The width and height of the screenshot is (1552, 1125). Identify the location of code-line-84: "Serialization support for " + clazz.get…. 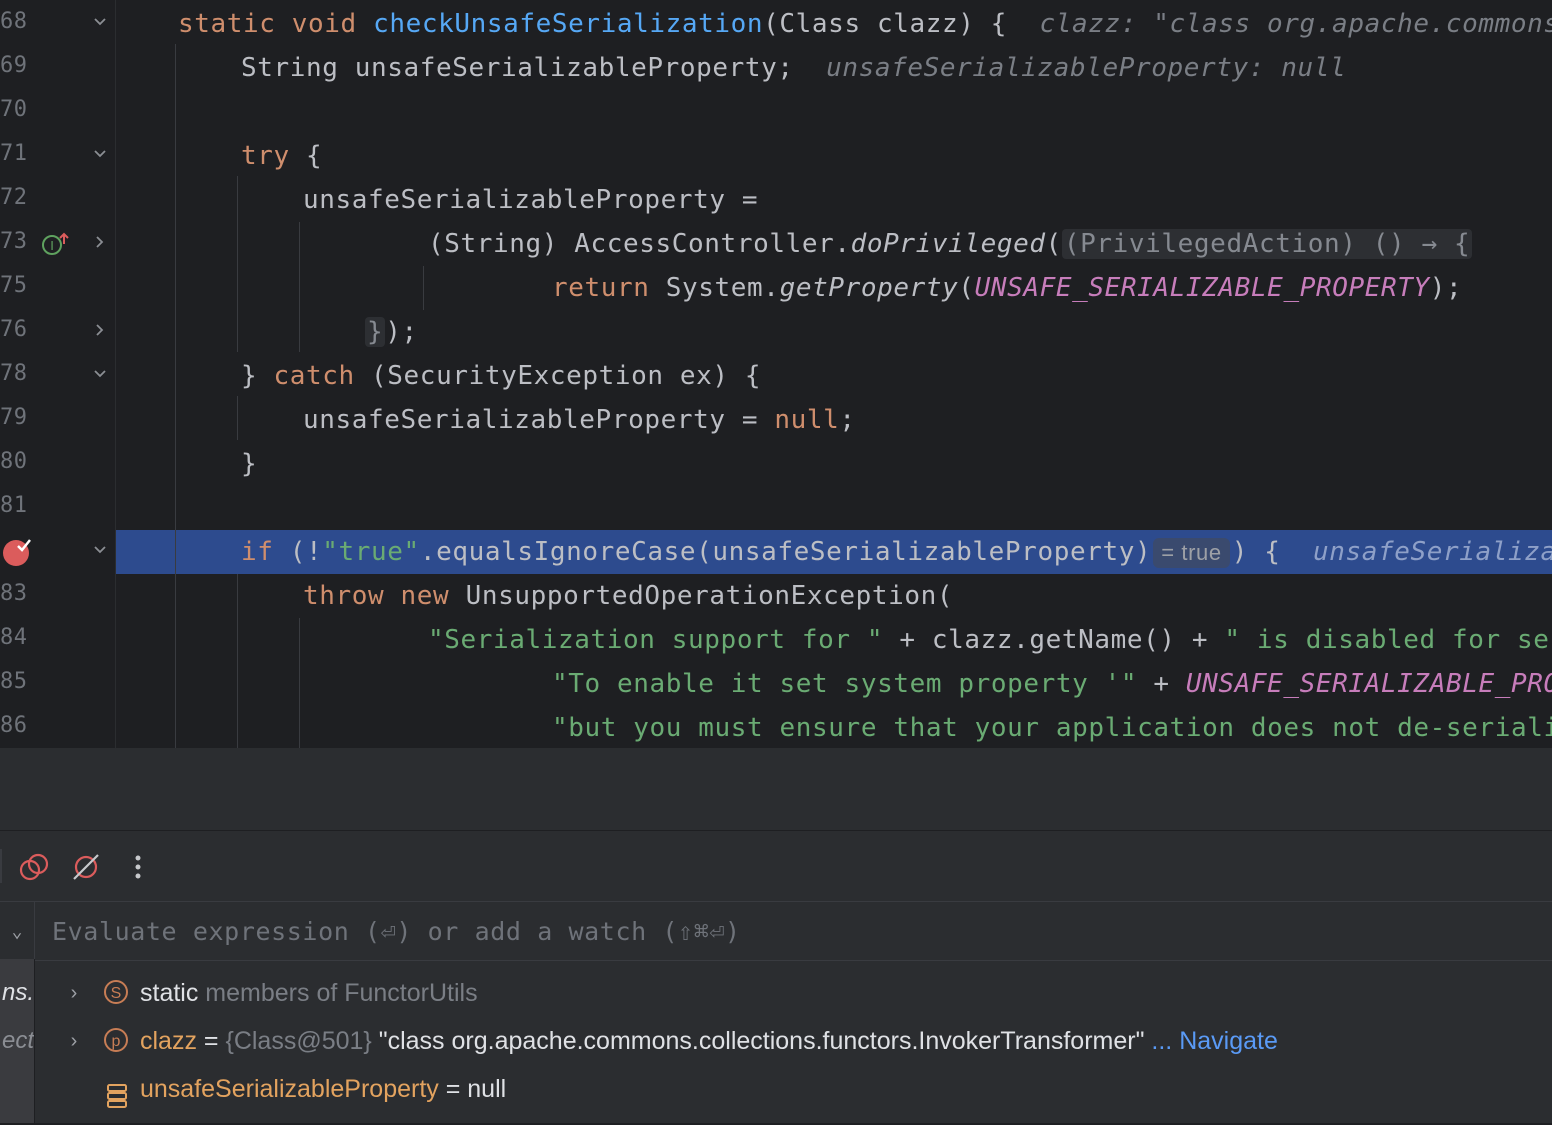
(990, 640).